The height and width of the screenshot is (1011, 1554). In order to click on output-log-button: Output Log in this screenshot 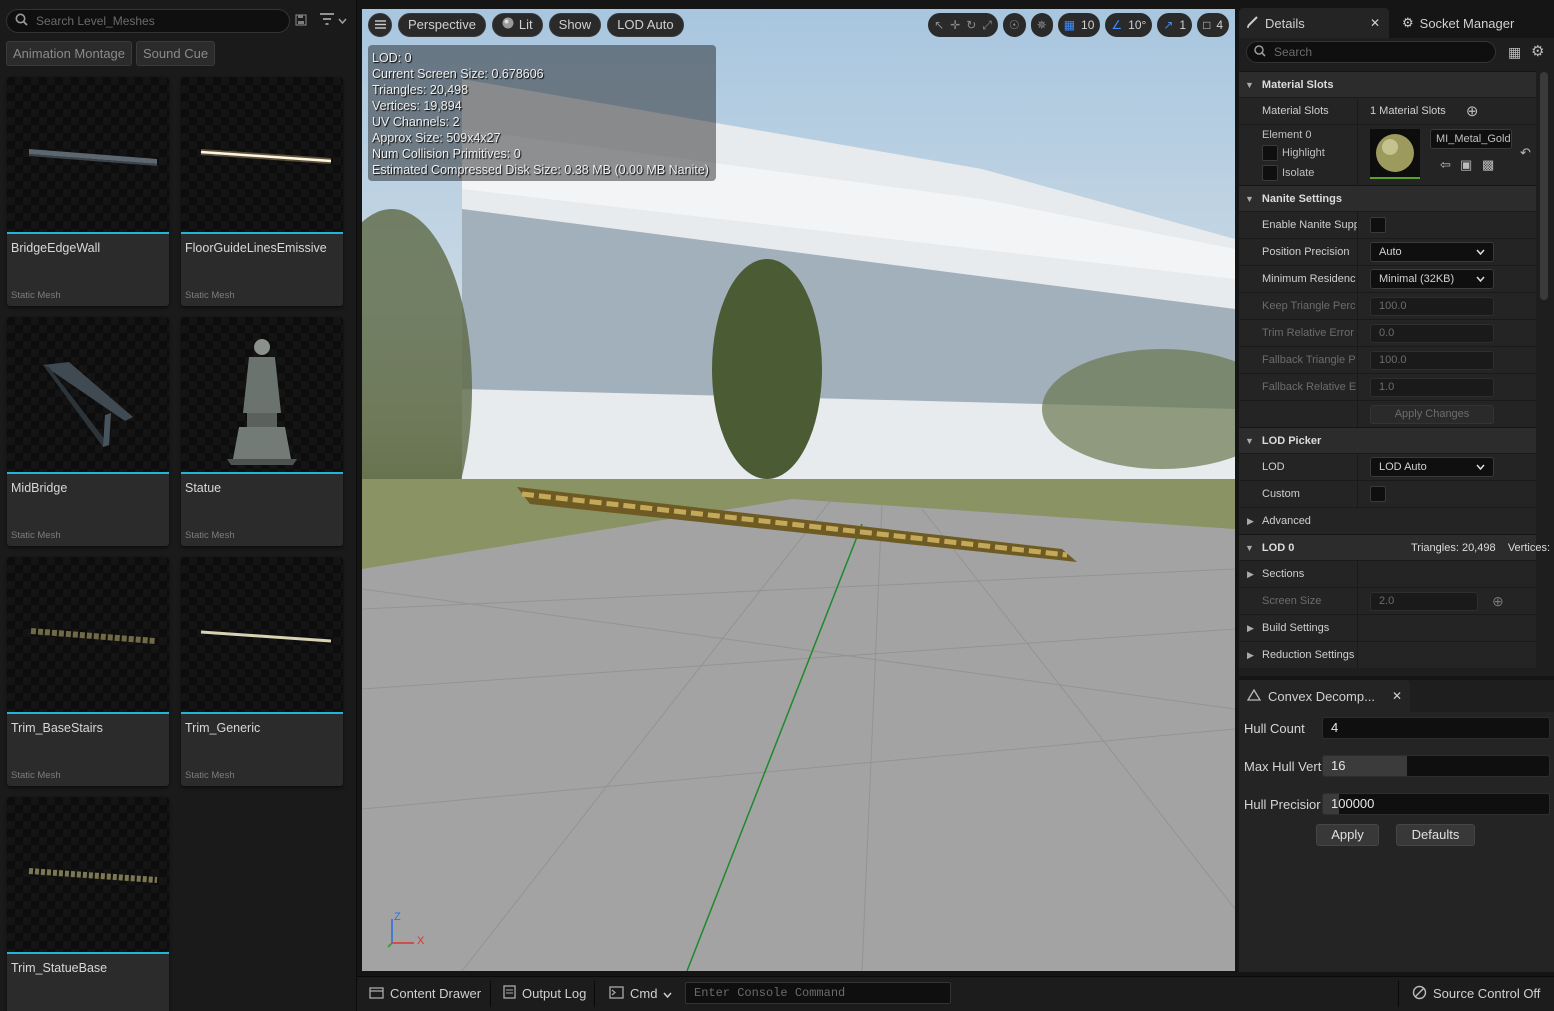, I will do `click(544, 993)`.